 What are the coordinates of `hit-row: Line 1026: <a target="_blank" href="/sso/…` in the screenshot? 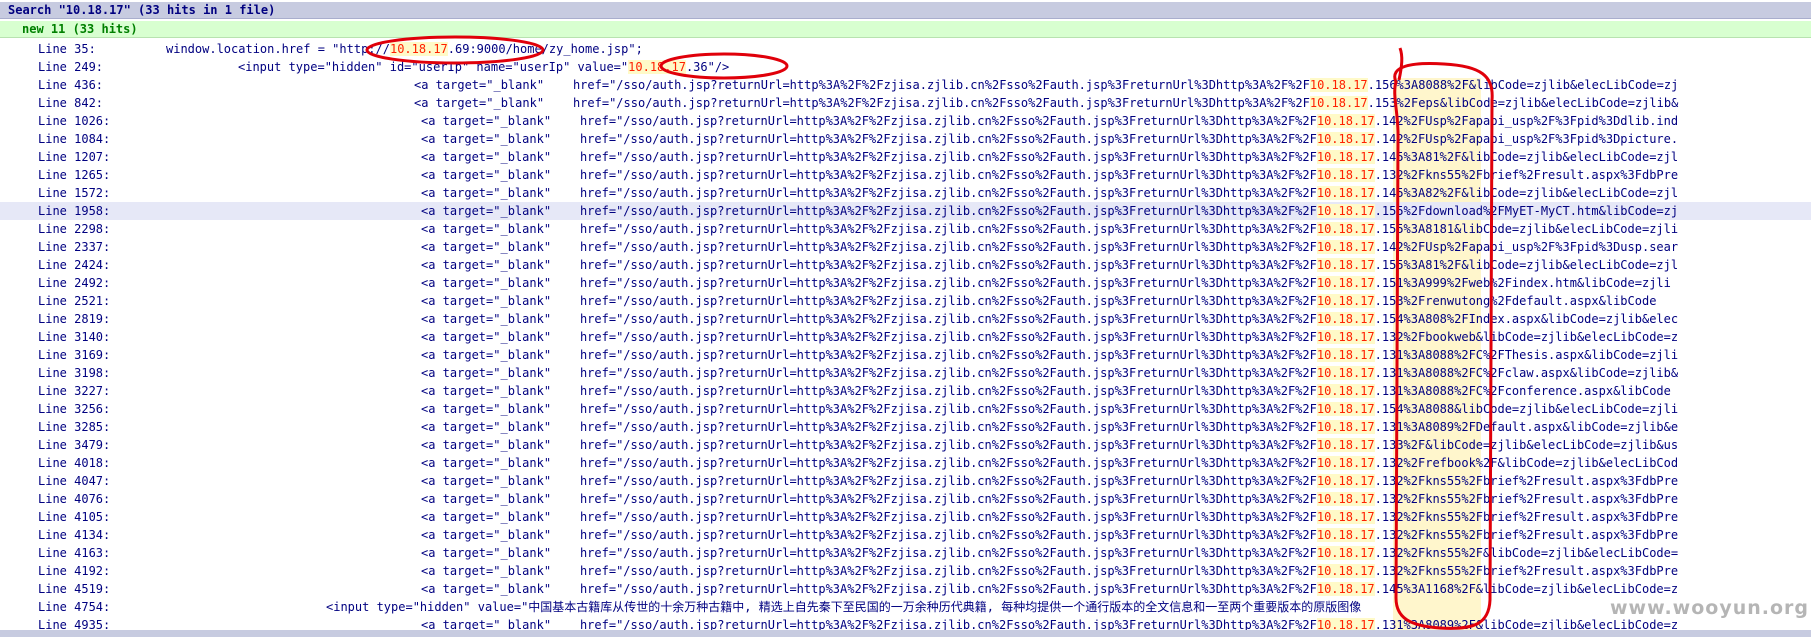 It's located at (905, 121).